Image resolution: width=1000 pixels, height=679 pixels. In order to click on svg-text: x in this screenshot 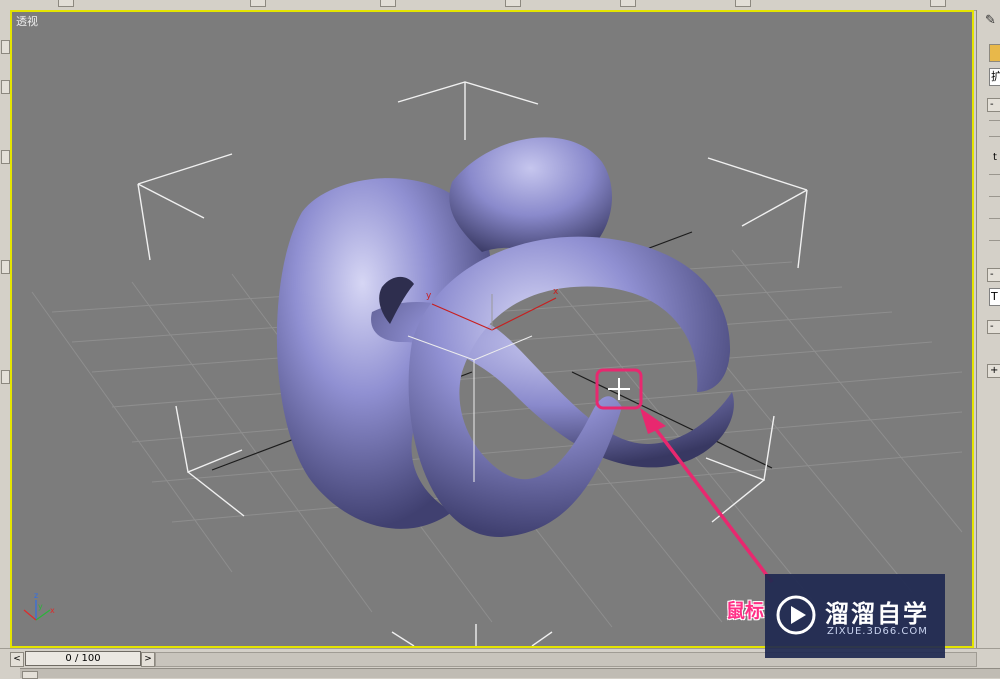, I will do `click(556, 292)`.